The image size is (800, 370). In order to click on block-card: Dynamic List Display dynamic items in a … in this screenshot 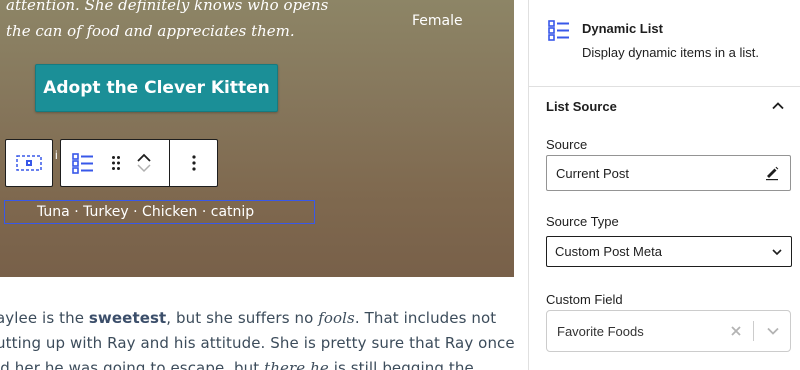, I will do `click(664, 43)`.